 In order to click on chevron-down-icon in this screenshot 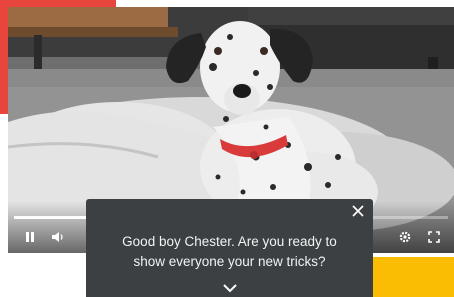, I will do `click(230, 288)`.